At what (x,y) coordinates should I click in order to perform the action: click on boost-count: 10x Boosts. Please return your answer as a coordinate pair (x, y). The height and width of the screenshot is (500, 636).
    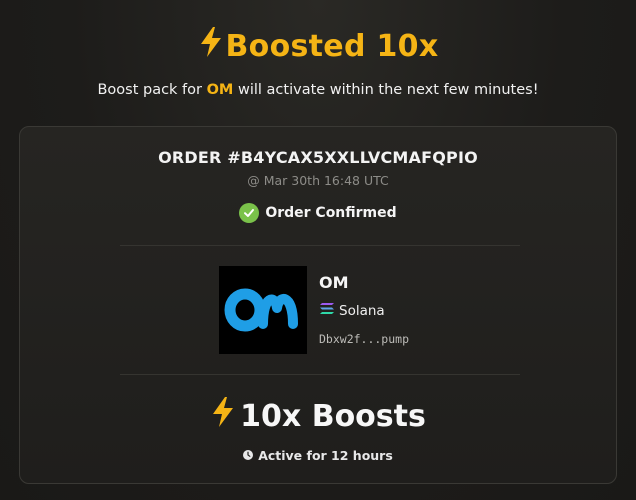
    Looking at the image, I should click on (318, 416).